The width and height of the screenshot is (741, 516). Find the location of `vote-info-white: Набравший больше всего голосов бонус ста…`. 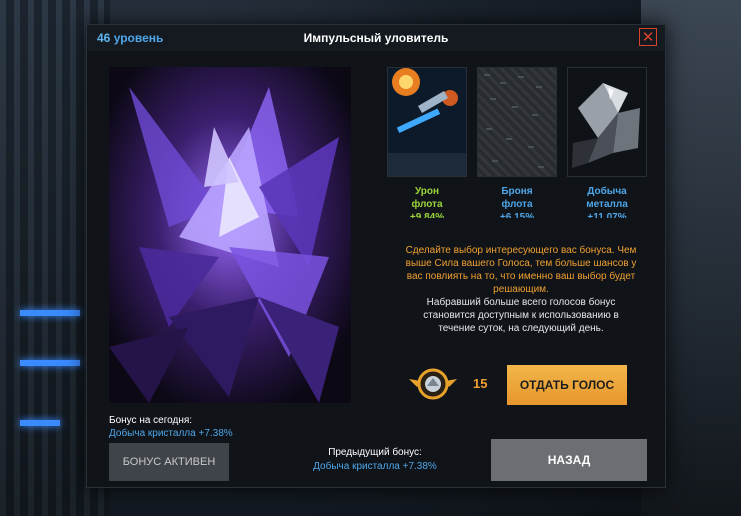

vote-info-white: Набравший больше всего голосов бонус ста… is located at coordinates (521, 315).